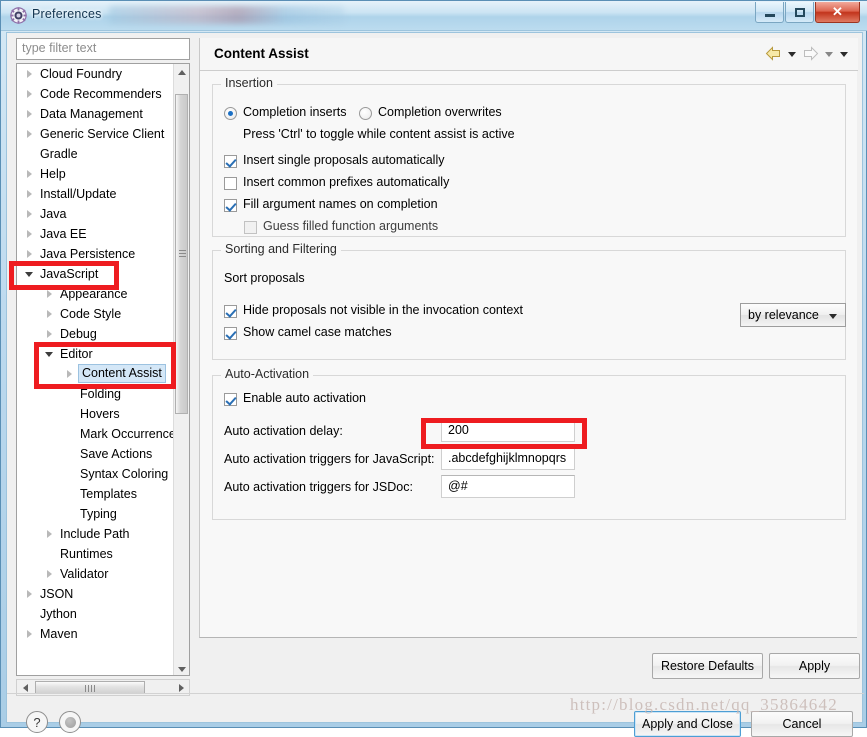 This screenshot has height=737, width=867. Describe the element at coordinates (70, 722) in the screenshot. I see `status-circle-icon` at that location.